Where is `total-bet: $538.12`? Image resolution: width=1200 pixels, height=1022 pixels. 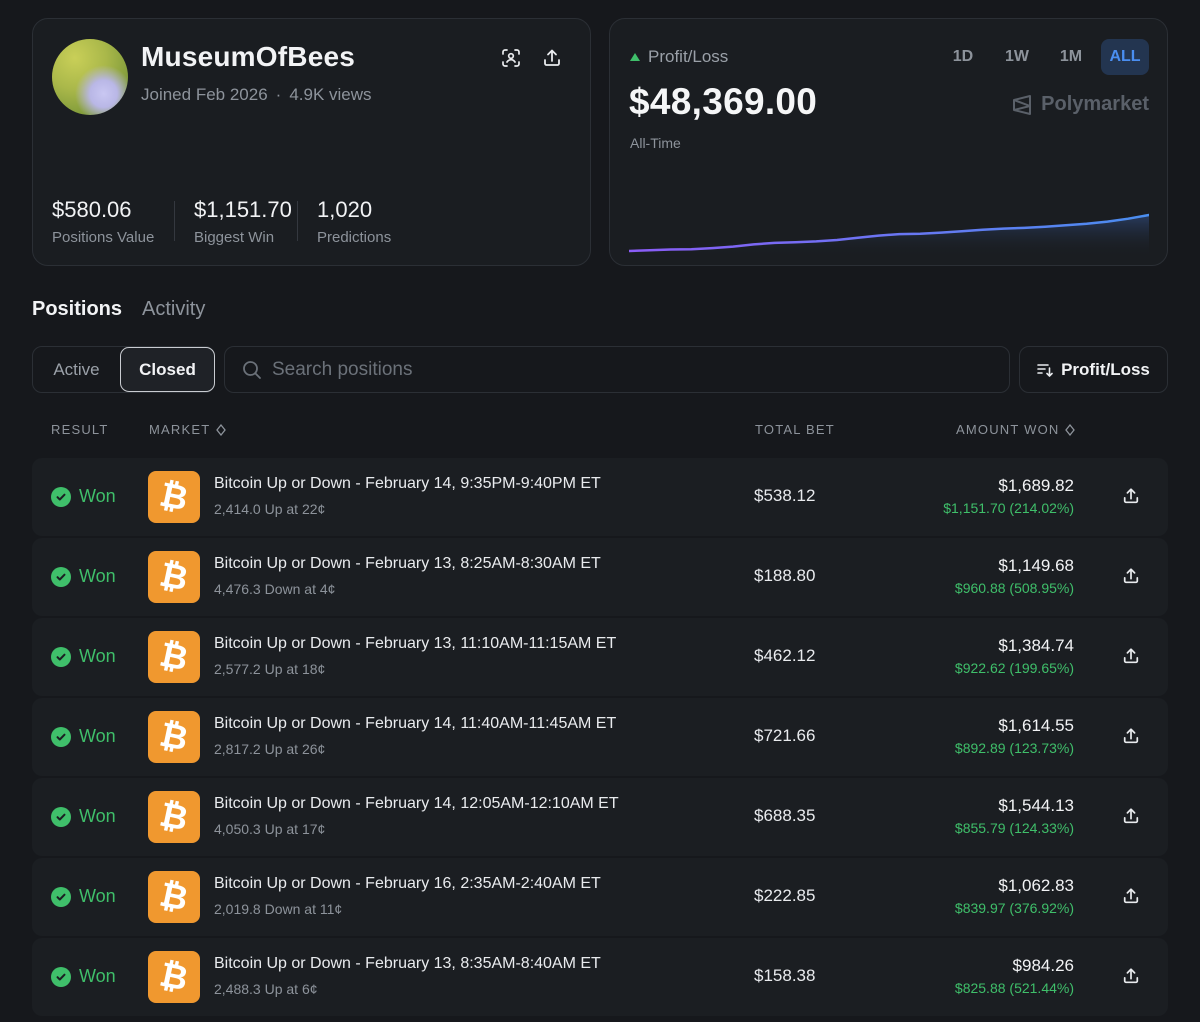
total-bet: $538.12 is located at coordinates (785, 495).